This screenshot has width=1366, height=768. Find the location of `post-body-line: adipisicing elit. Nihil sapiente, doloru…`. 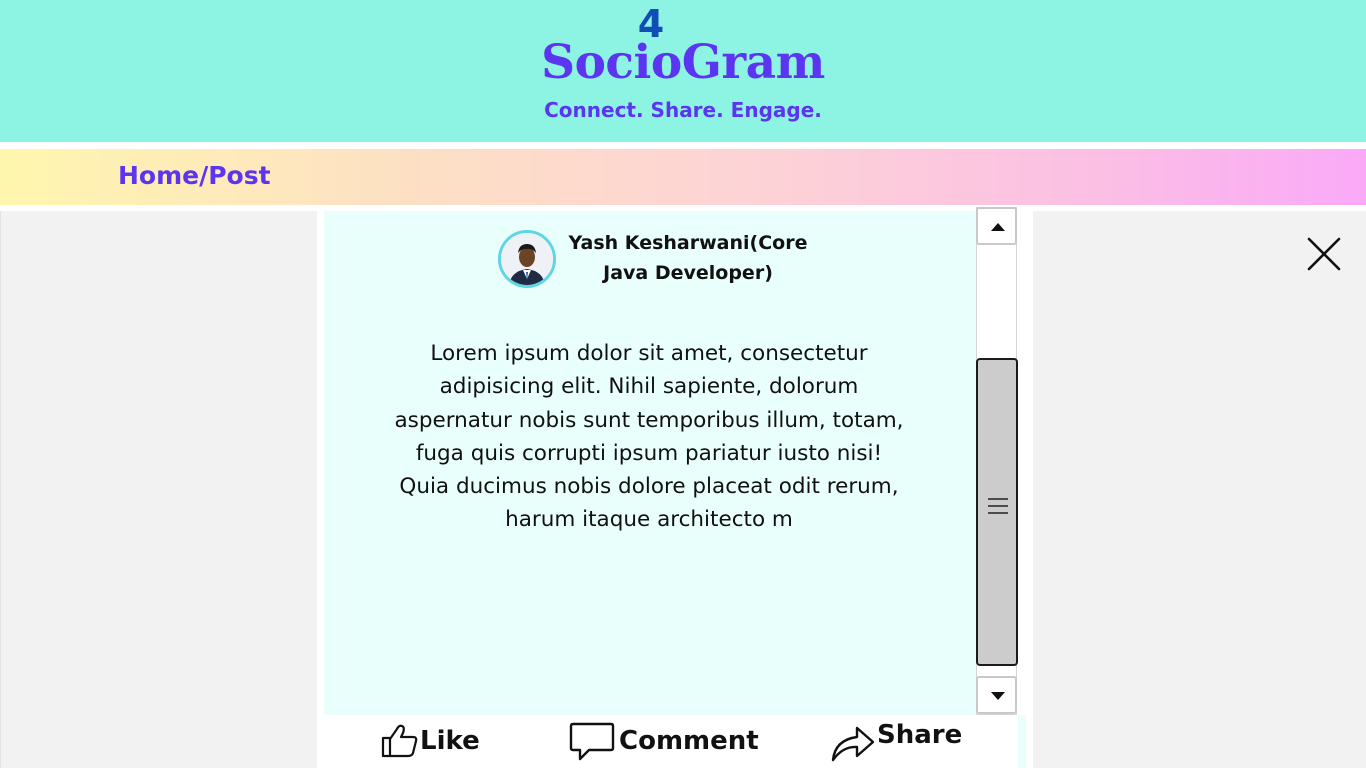

post-body-line: adipisicing elit. Nihil sapiente, doloru… is located at coordinates (649, 387).